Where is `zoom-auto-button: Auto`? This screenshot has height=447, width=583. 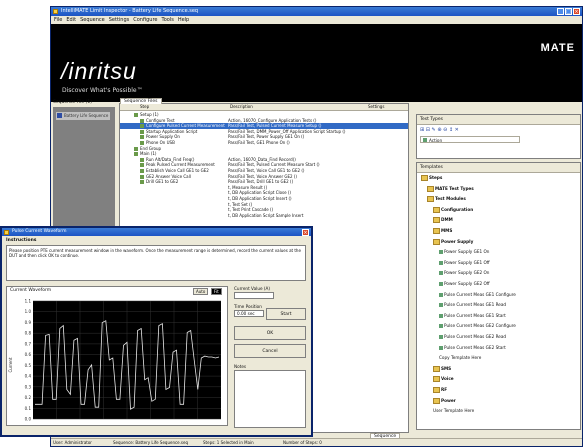
zoom-auto-button: Auto is located at coordinates (201, 291).